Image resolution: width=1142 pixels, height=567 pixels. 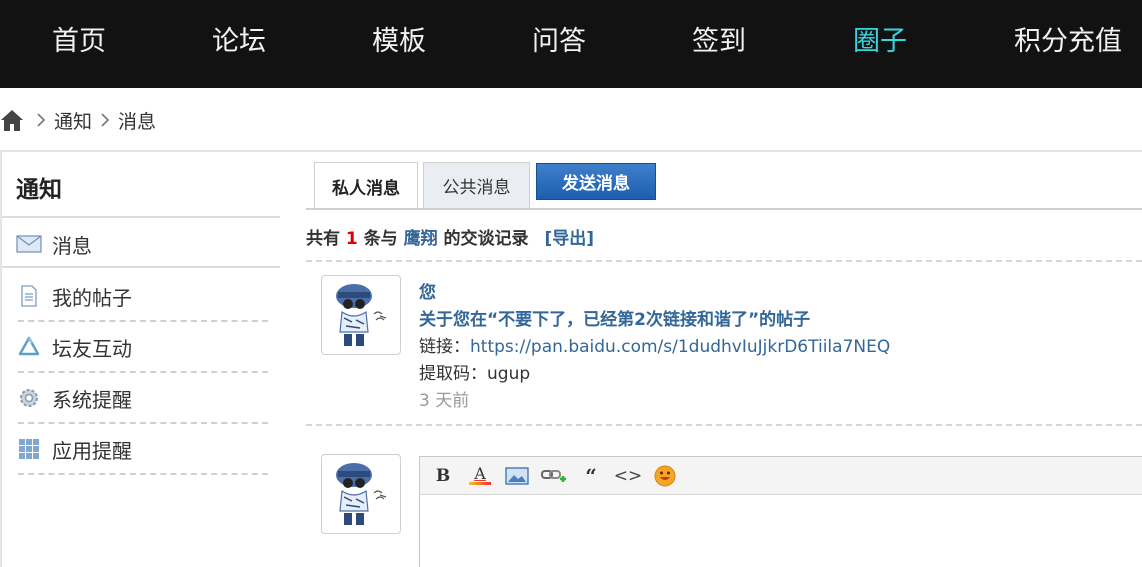 I want to click on nav-item-templates: 模板, so click(x=399, y=42).